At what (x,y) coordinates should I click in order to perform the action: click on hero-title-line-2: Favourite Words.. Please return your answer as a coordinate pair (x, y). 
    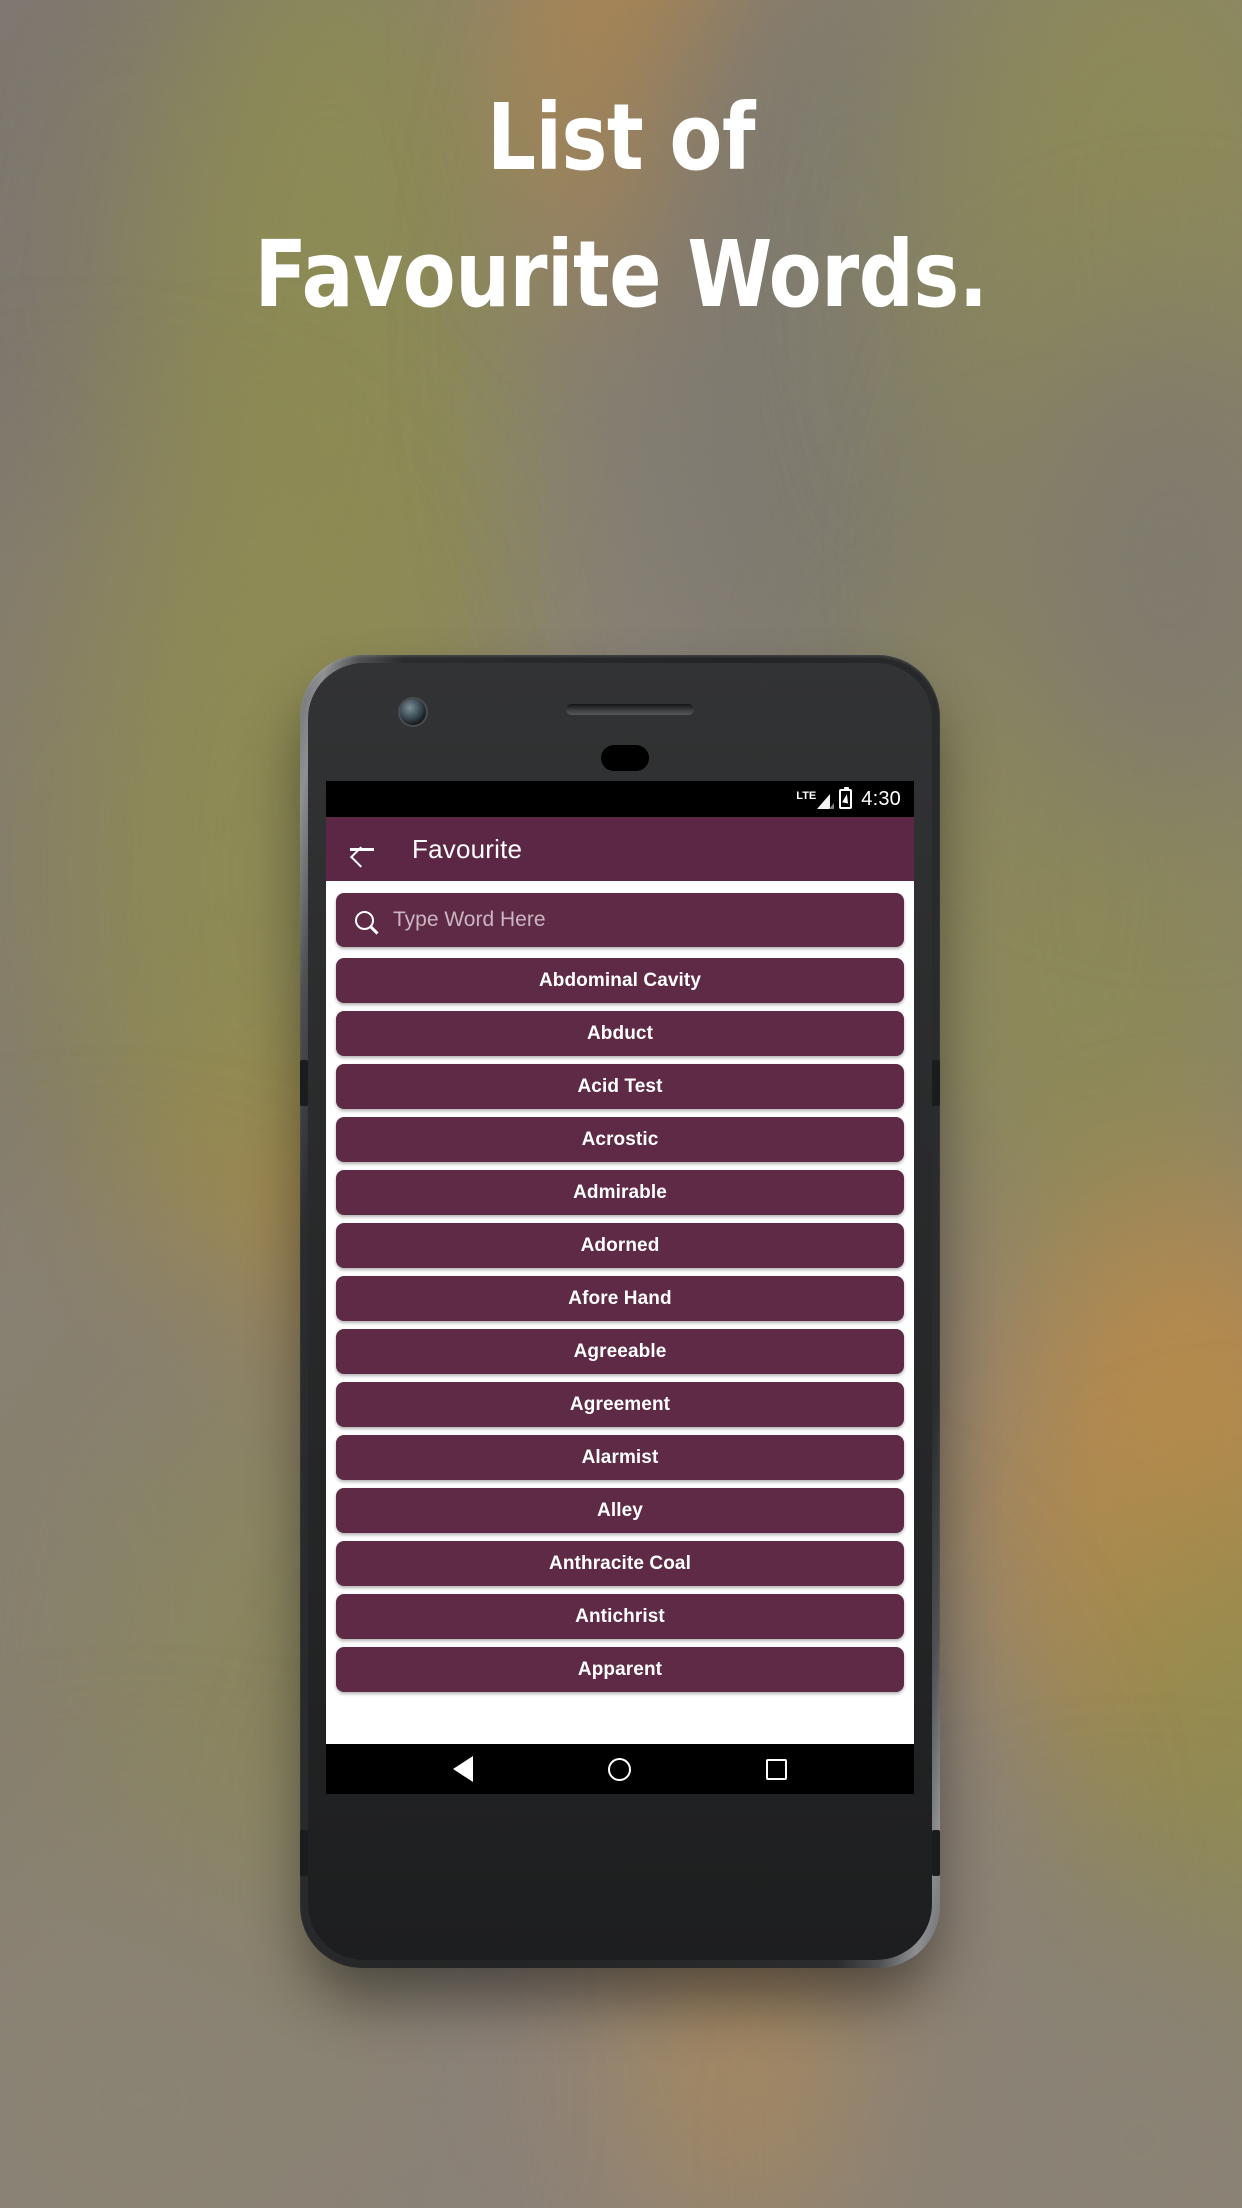
    Looking at the image, I should click on (621, 274).